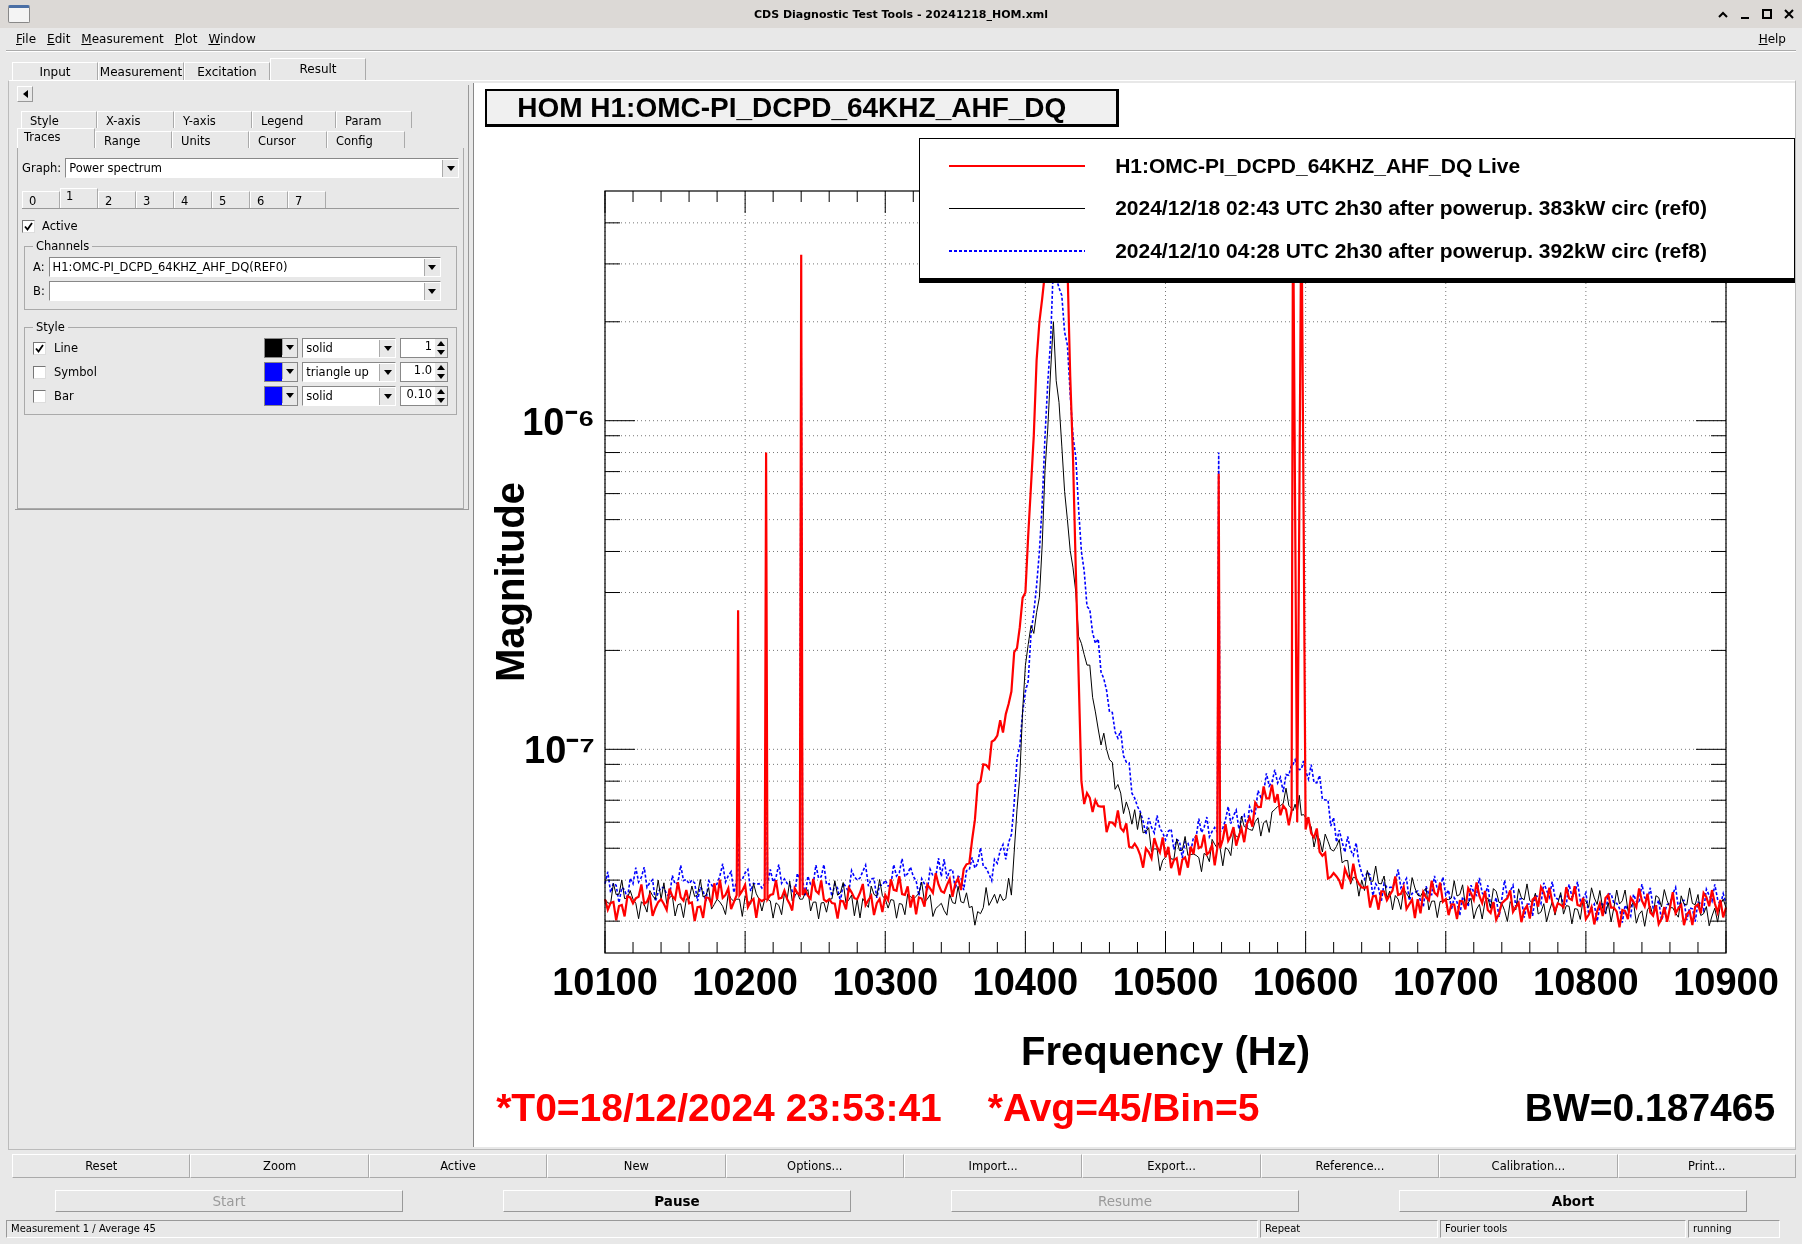  I want to click on channel-label: B:, so click(39, 291).